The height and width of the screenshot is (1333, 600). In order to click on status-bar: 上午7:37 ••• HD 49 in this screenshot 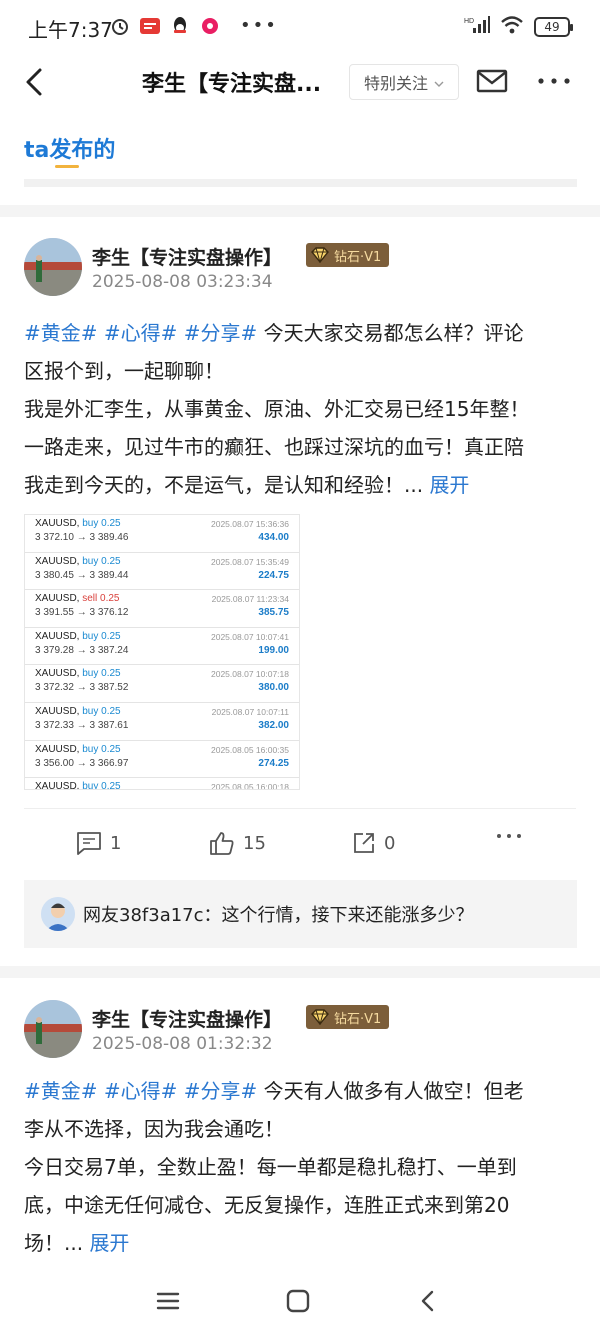, I will do `click(300, 28)`.